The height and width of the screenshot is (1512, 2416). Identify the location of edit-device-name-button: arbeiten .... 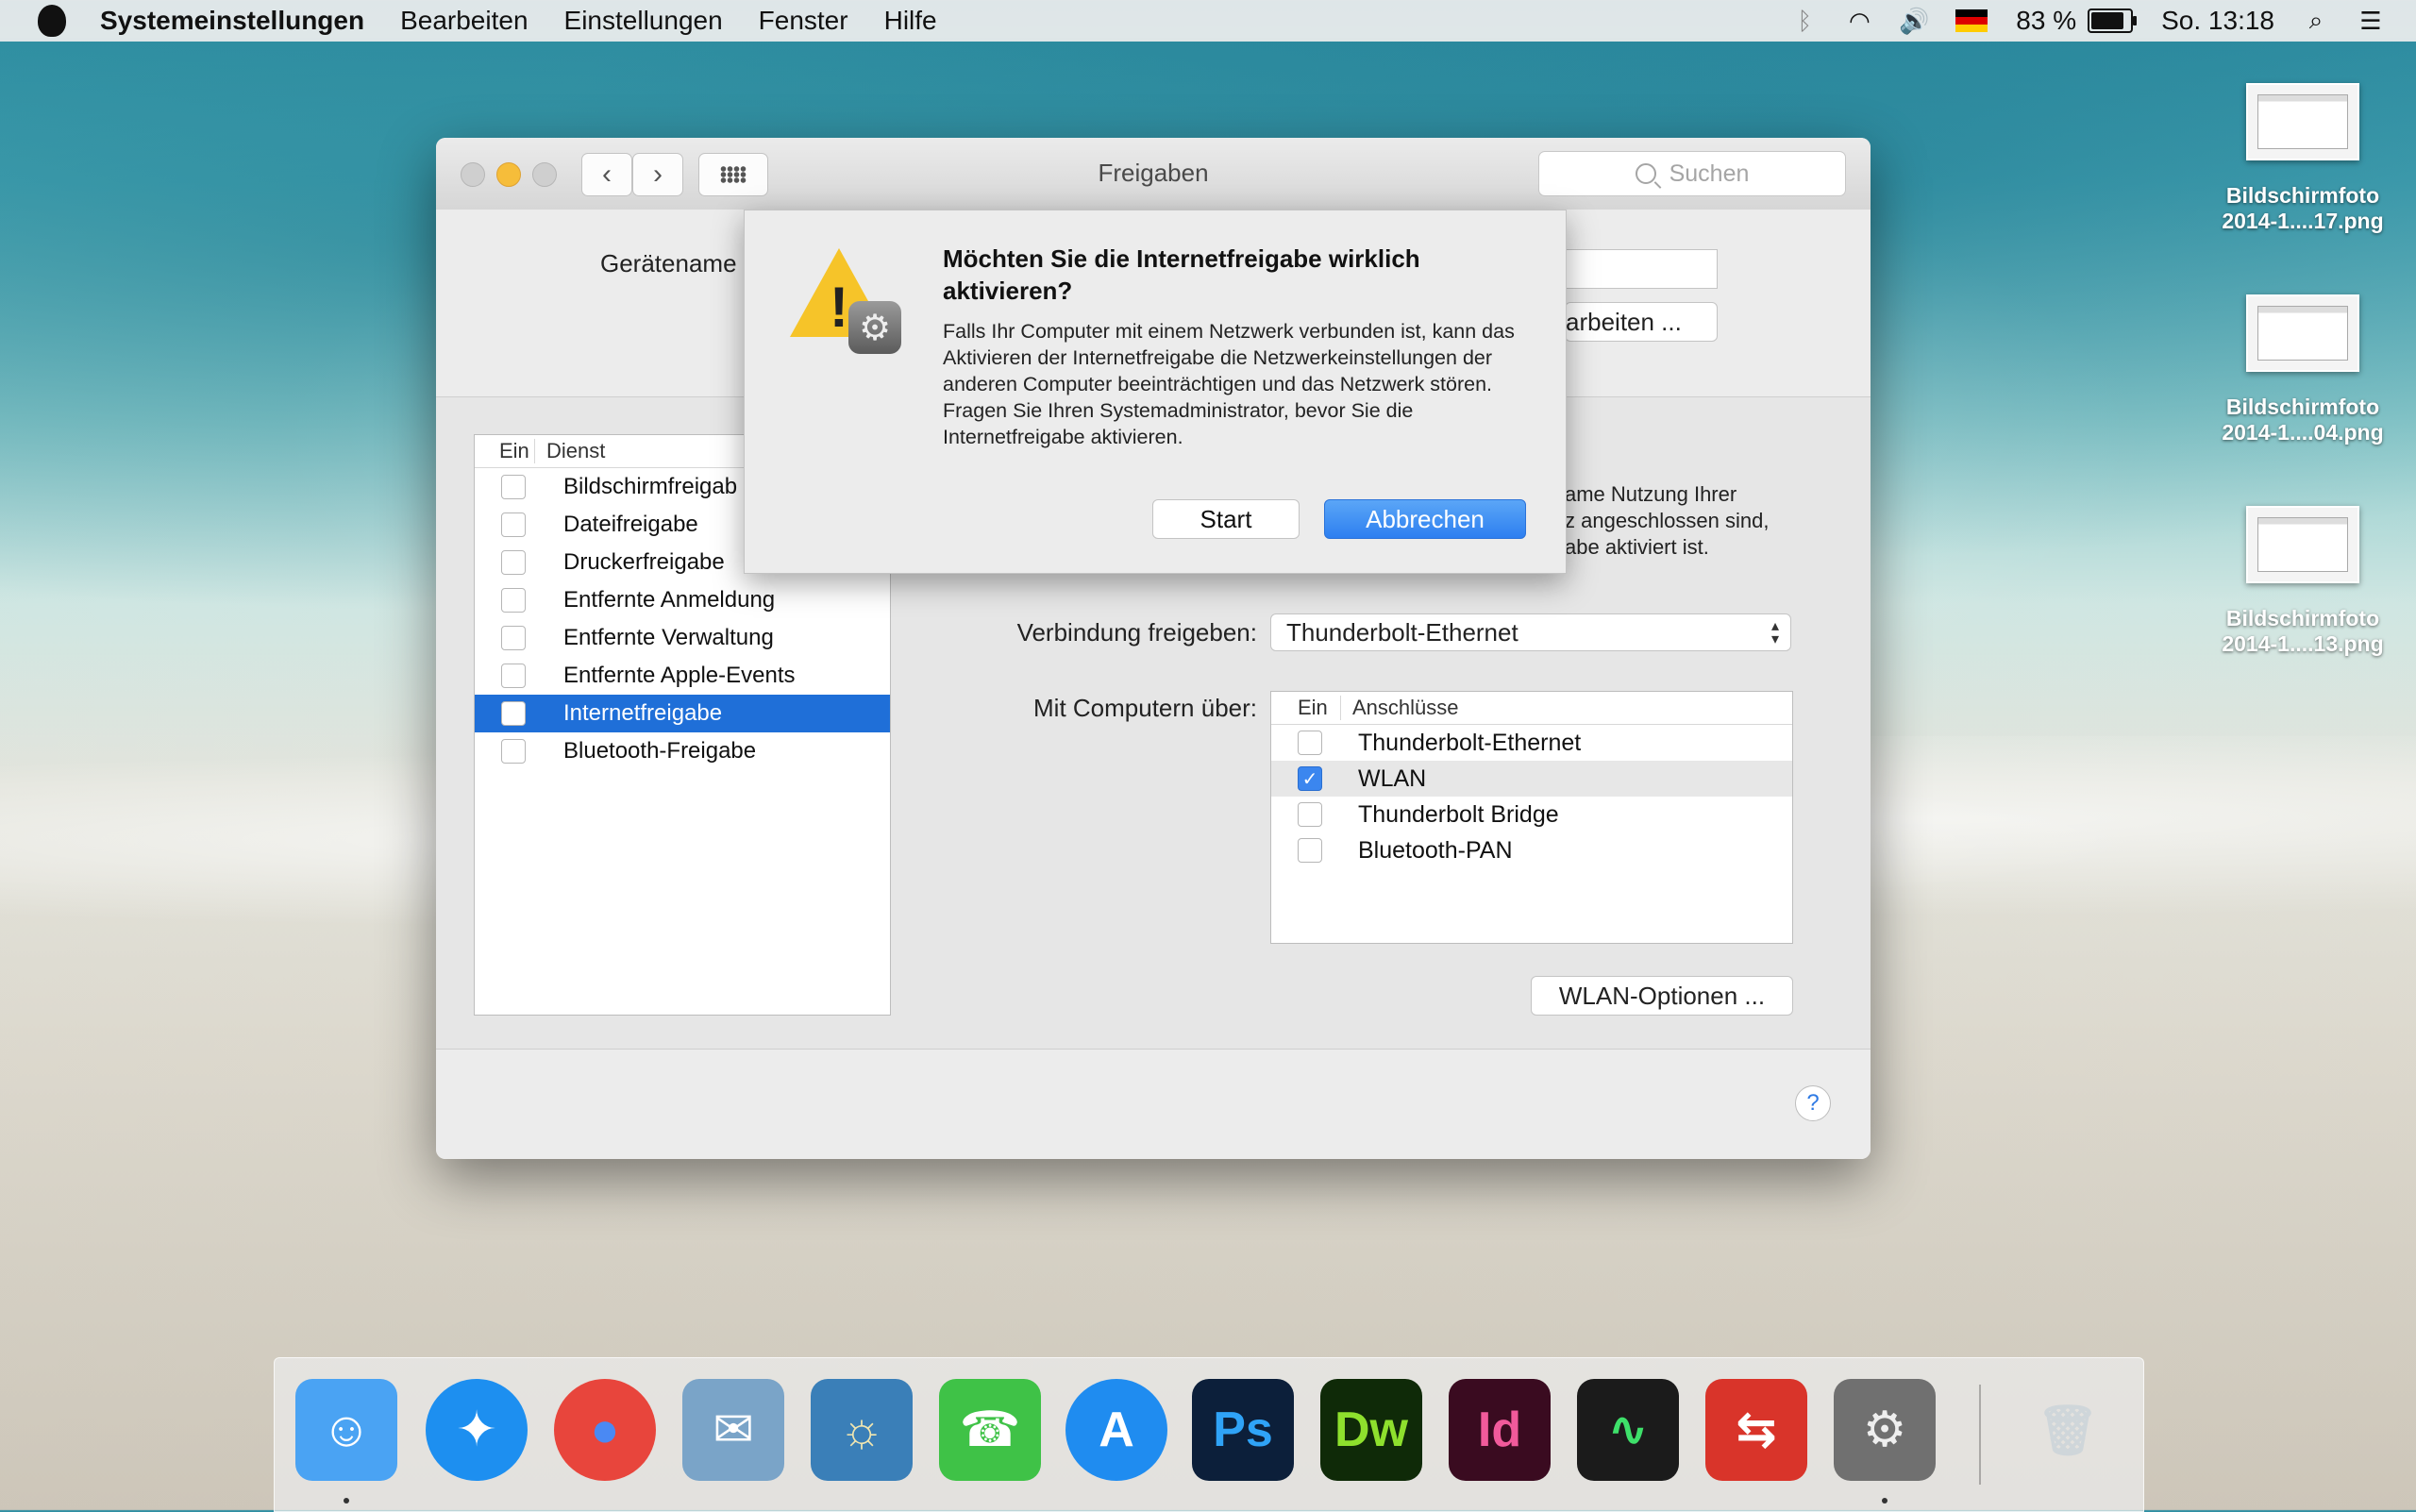
(1641, 322).